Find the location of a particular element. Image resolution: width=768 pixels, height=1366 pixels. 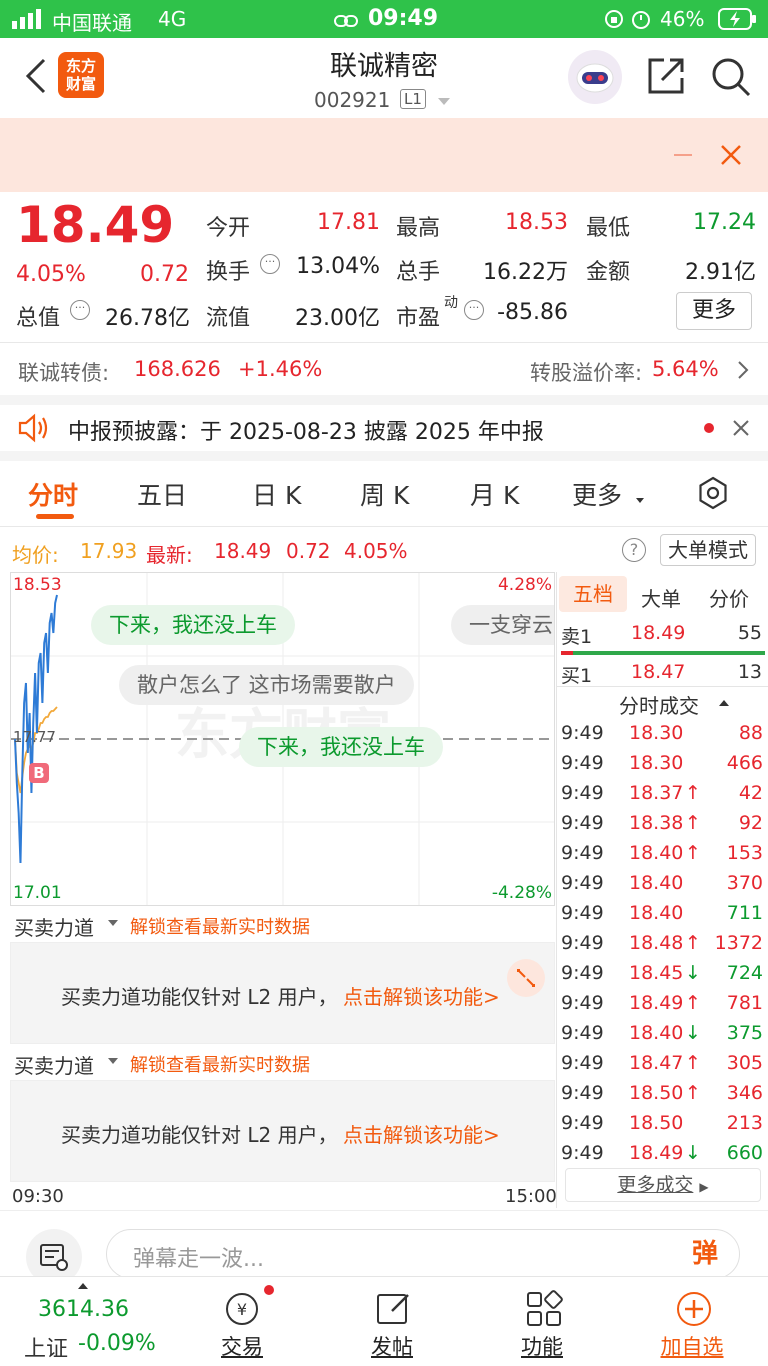

share-icon is located at coordinates (666, 76).